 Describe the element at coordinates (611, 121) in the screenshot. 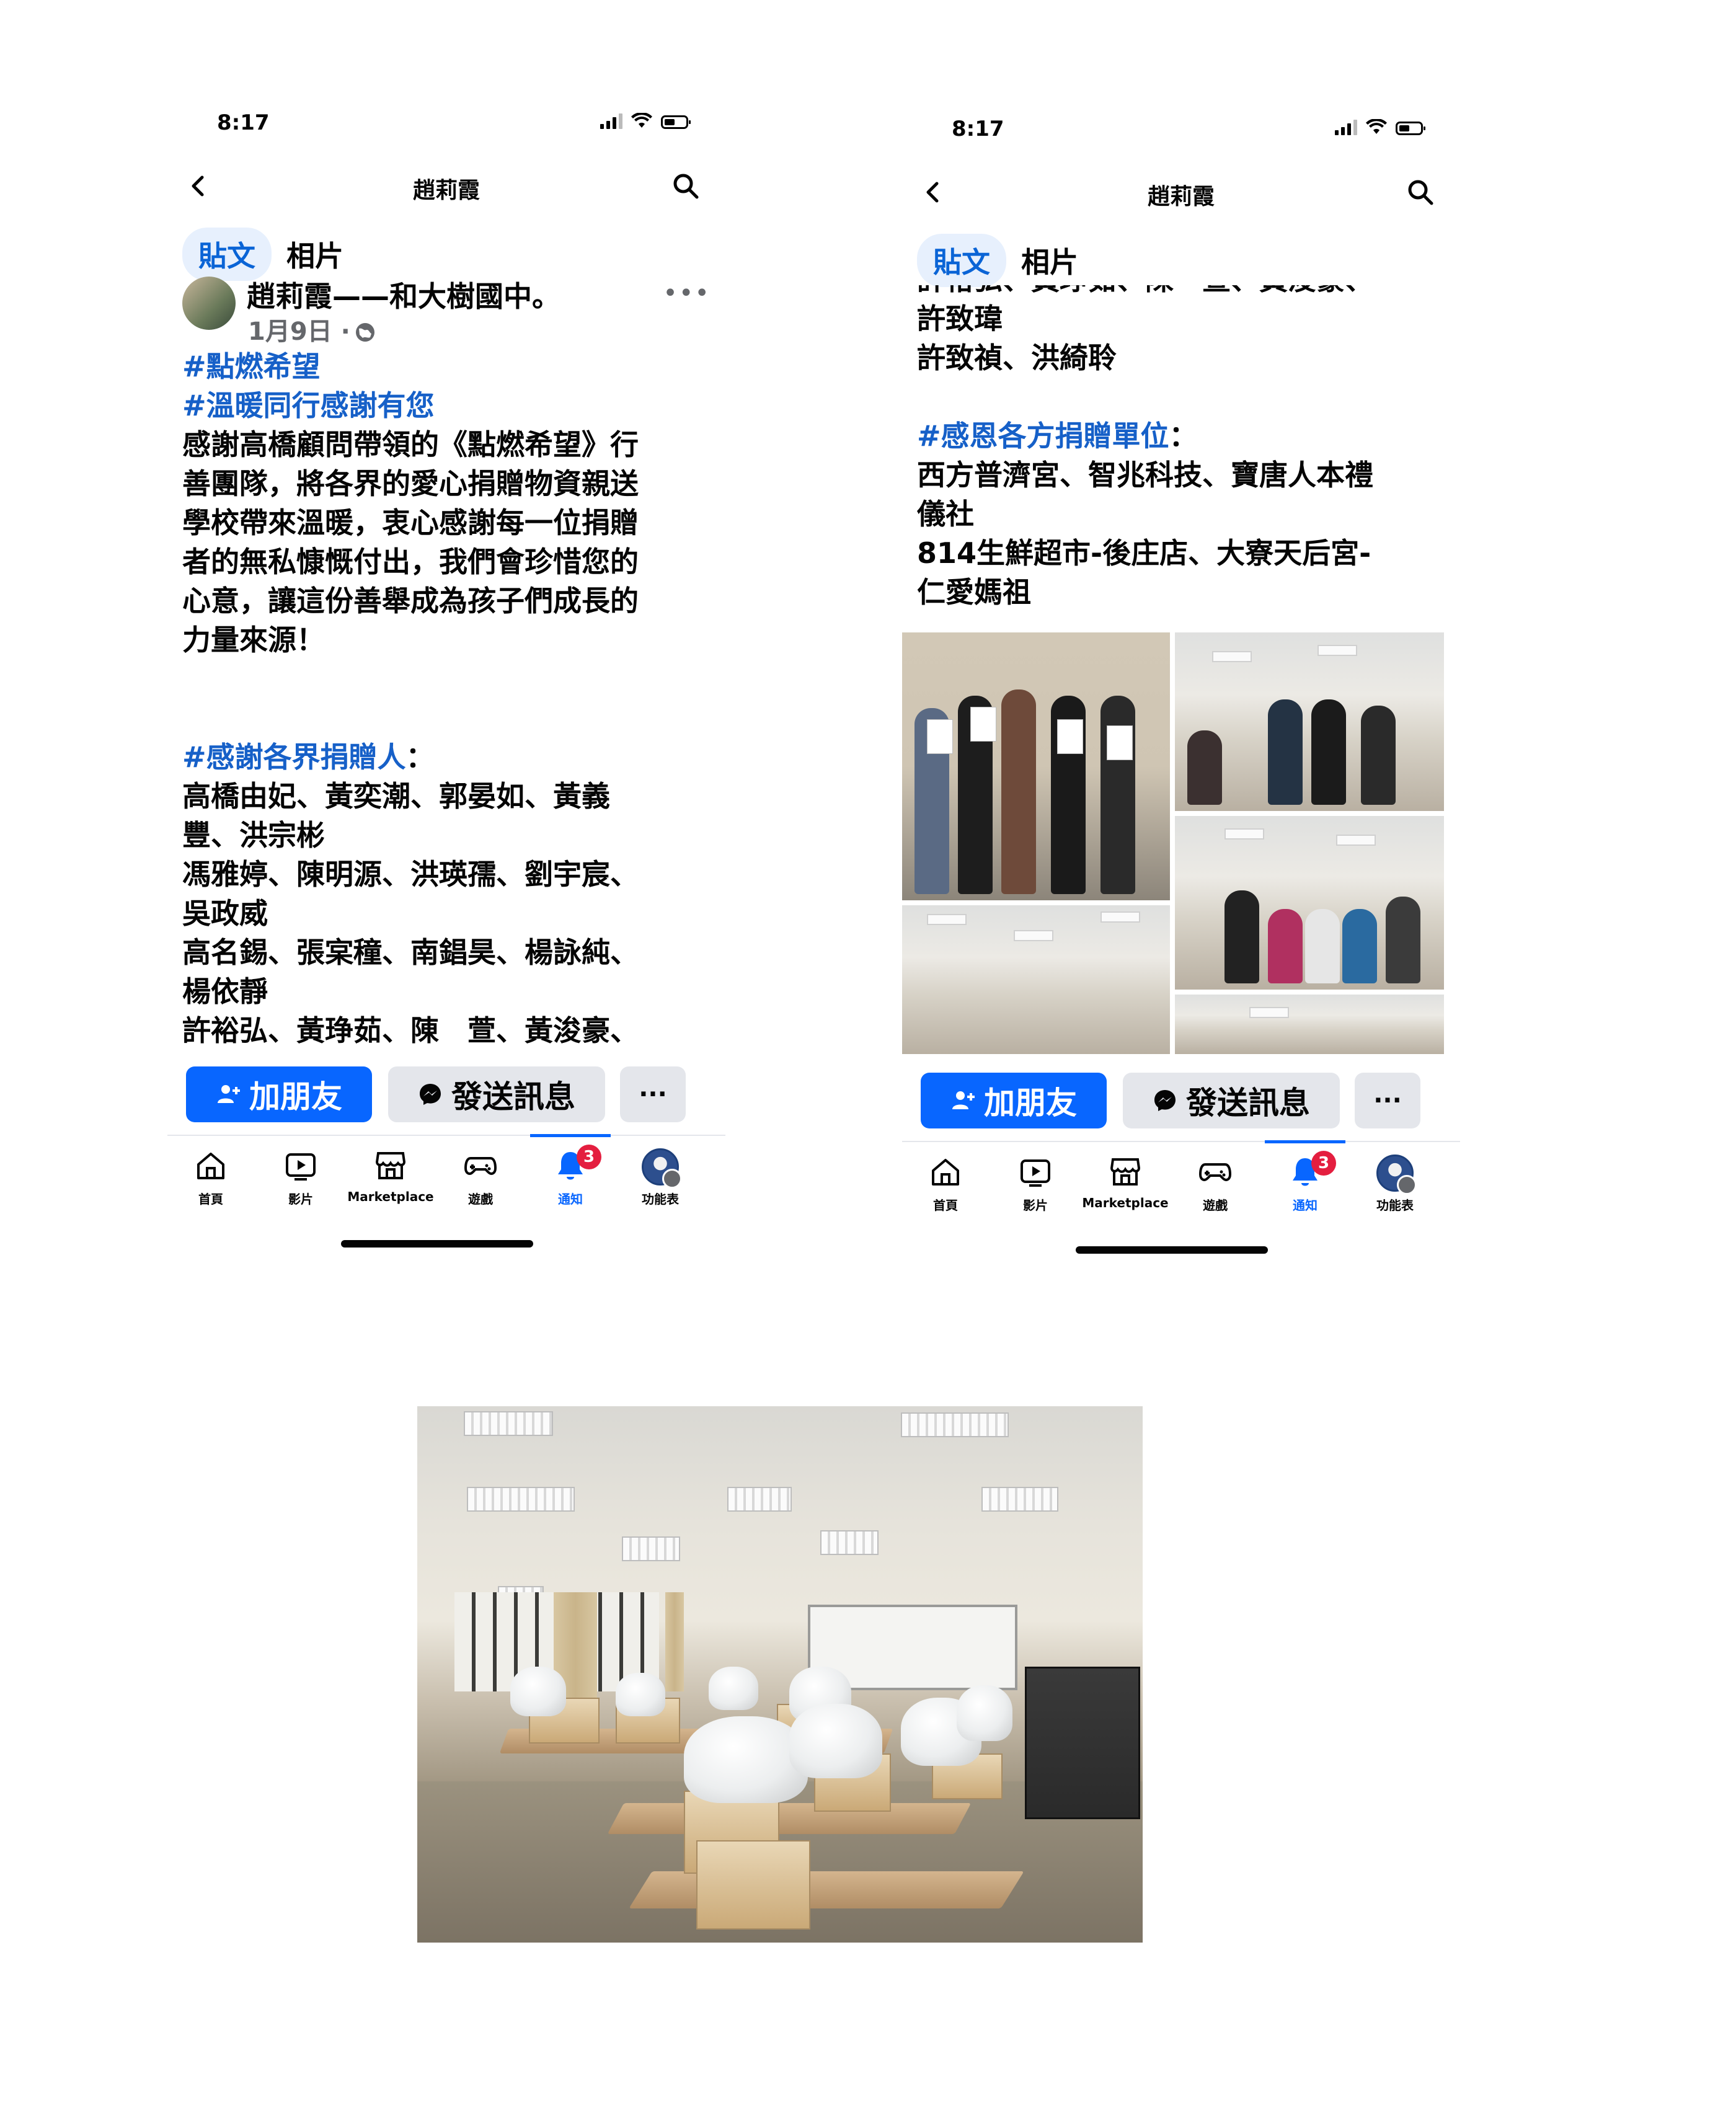

I see `cellular-signal-icon` at that location.